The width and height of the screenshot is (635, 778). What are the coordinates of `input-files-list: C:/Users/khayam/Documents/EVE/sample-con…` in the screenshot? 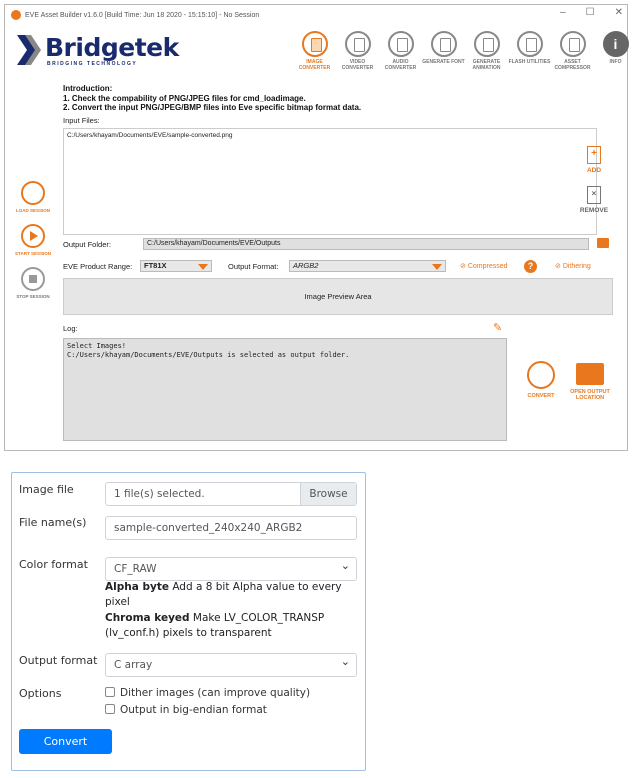 It's located at (330, 181).